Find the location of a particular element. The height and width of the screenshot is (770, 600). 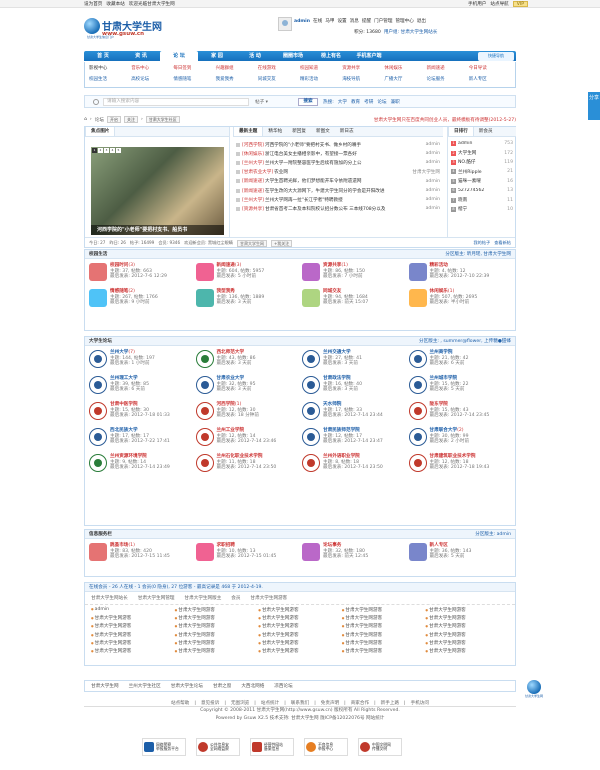

rank-name: 大学生网 is located at coordinates (479, 153).